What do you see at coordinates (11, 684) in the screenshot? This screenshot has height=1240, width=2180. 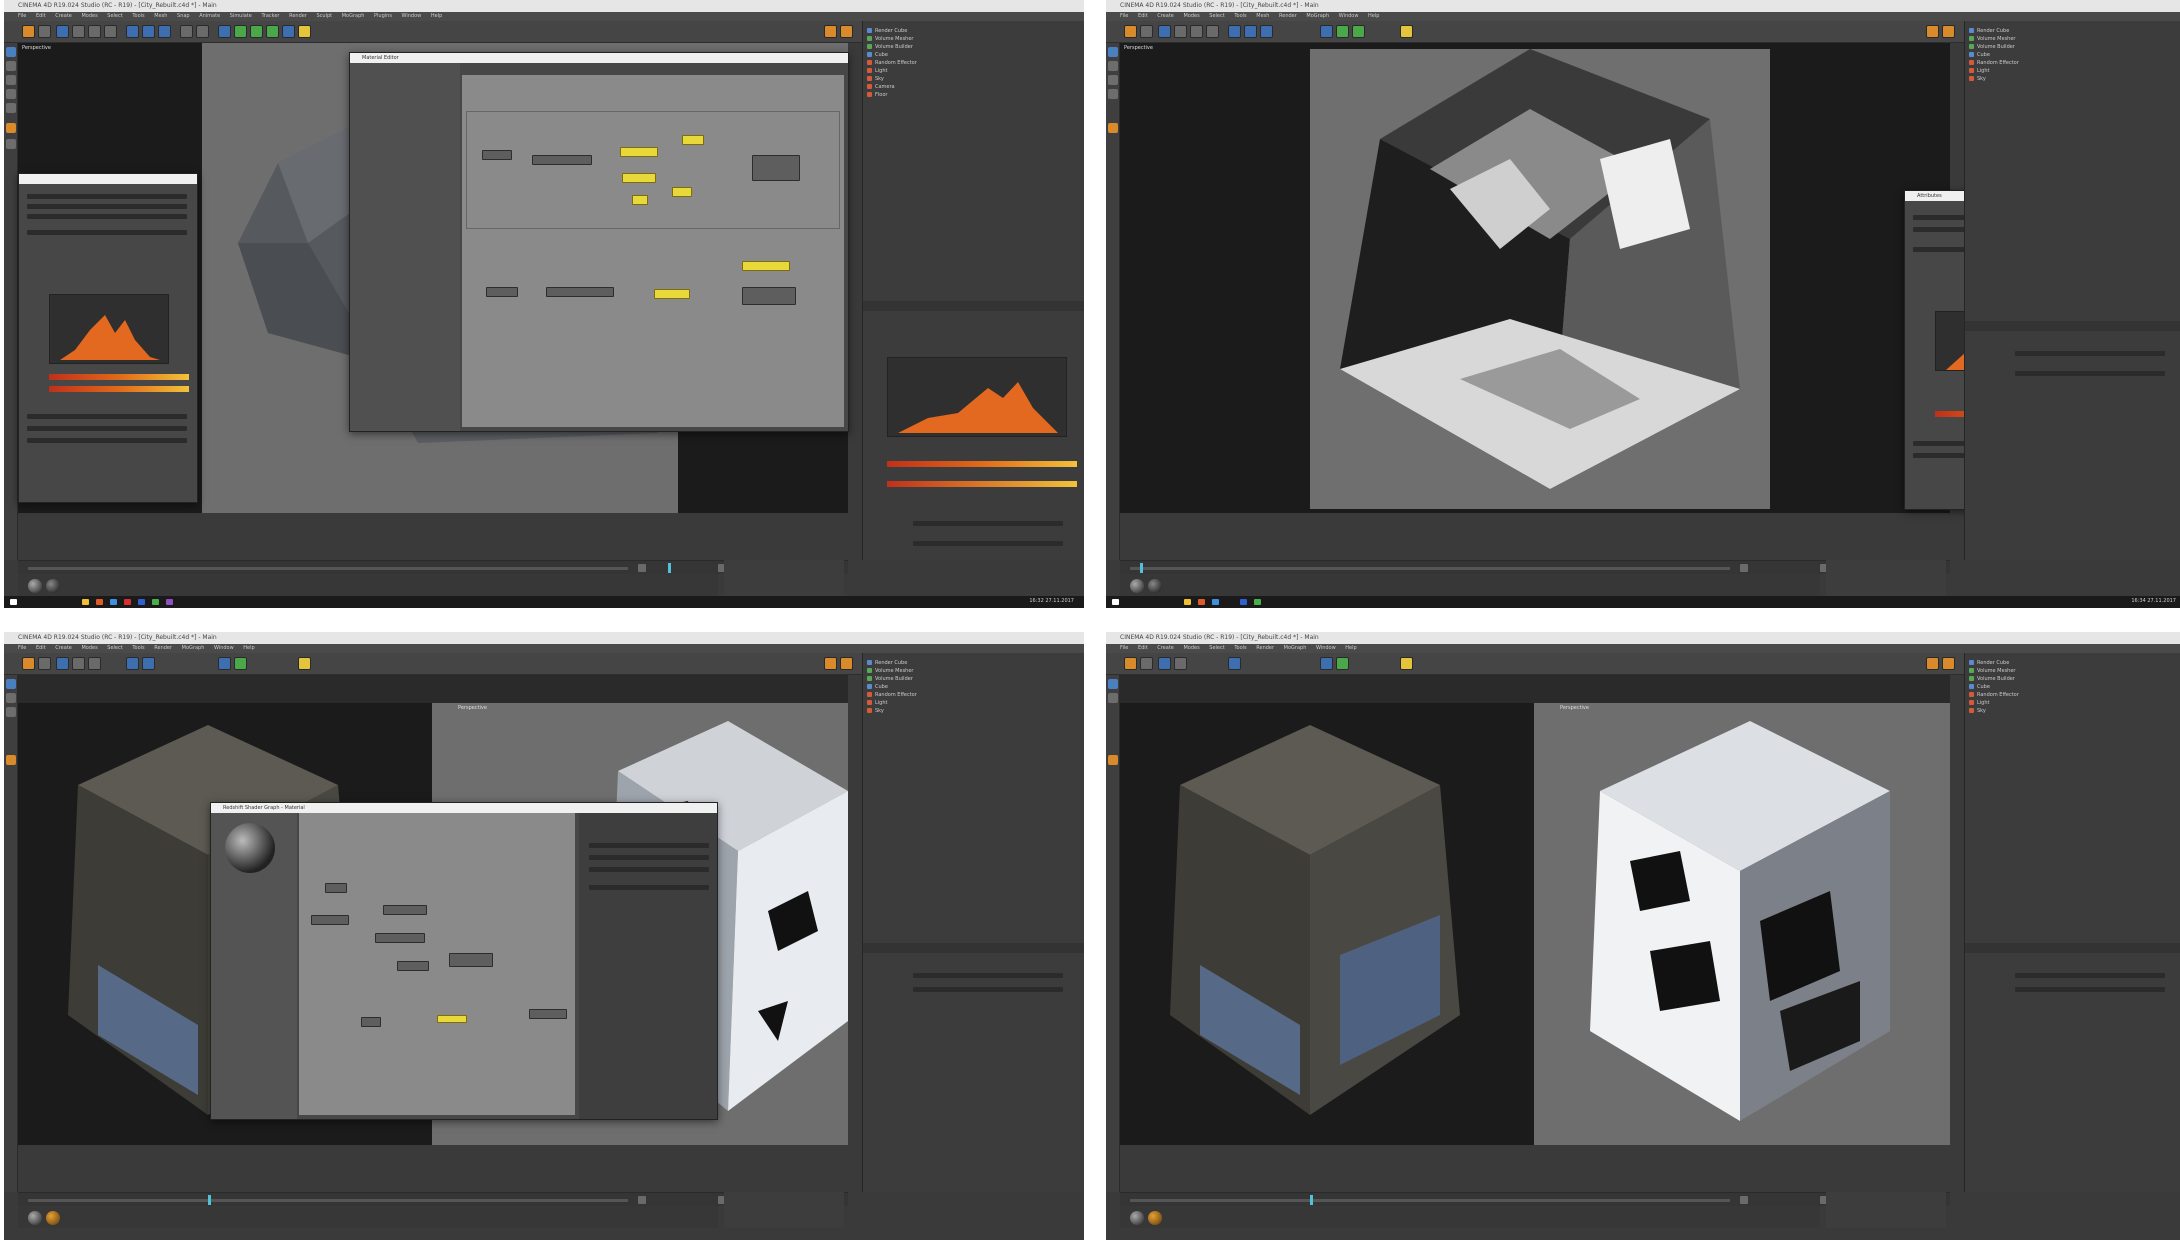 I see `model-mode-icon` at bounding box center [11, 684].